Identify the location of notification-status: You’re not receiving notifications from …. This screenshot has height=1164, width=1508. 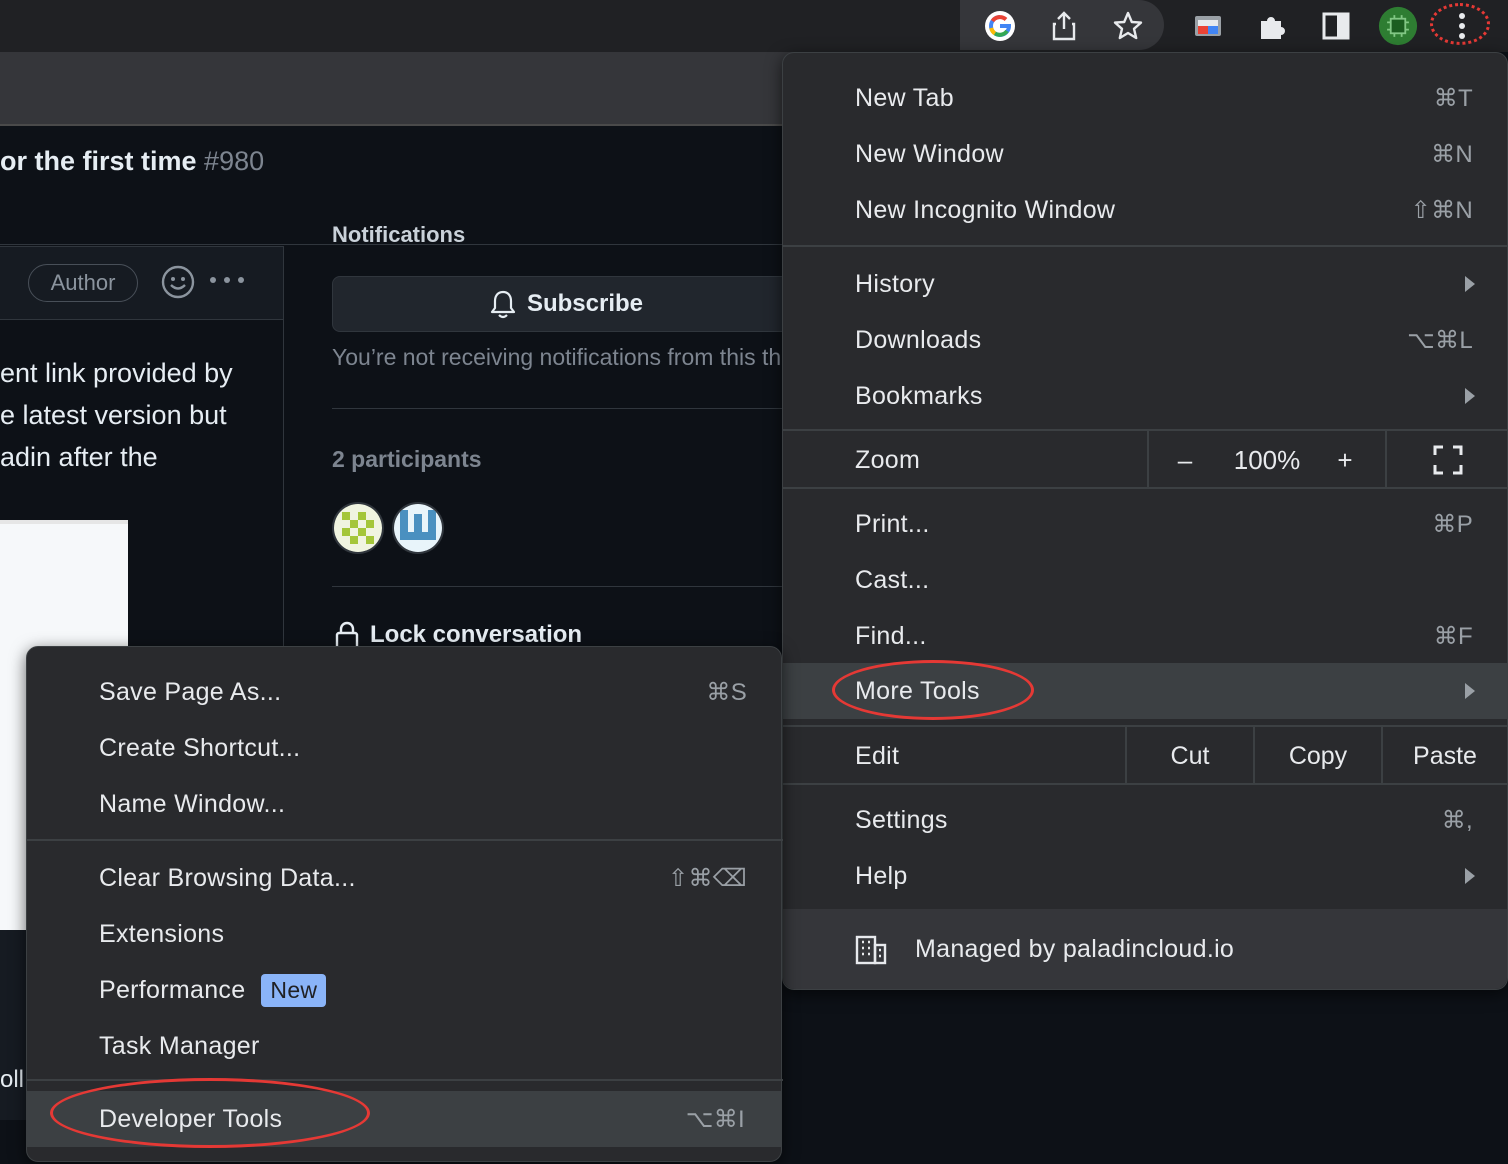
(557, 357).